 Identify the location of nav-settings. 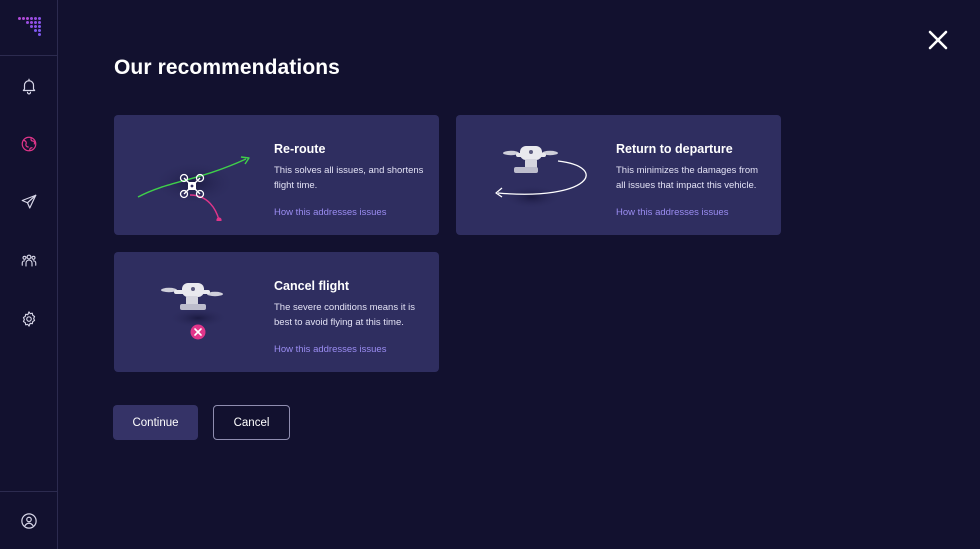
(29, 319).